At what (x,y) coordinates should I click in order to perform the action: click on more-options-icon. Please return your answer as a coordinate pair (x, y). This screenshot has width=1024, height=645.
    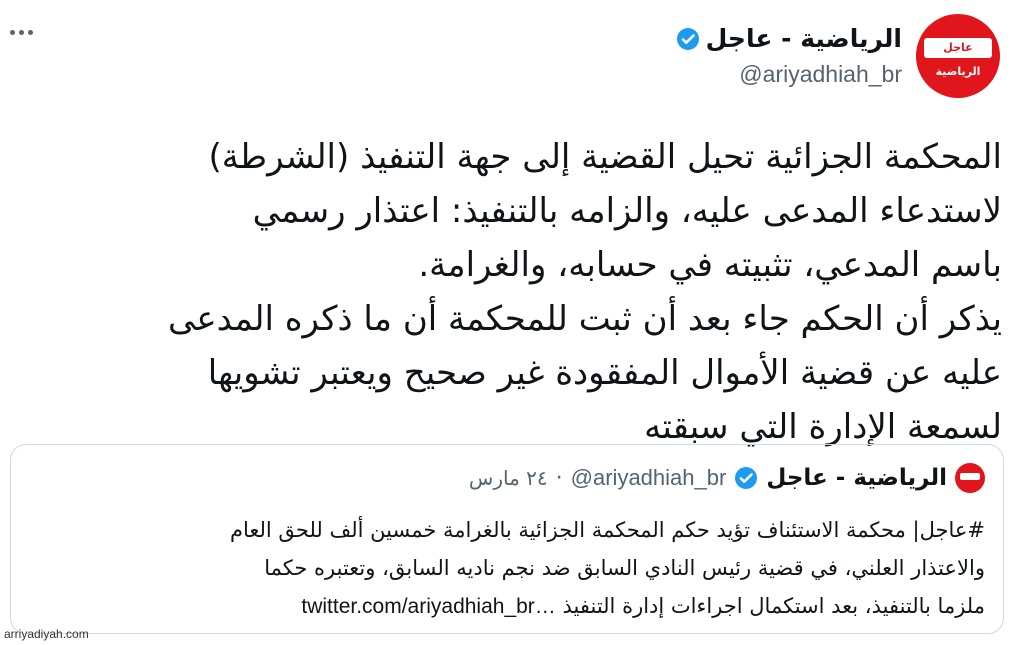
    Looking at the image, I should click on (23, 32).